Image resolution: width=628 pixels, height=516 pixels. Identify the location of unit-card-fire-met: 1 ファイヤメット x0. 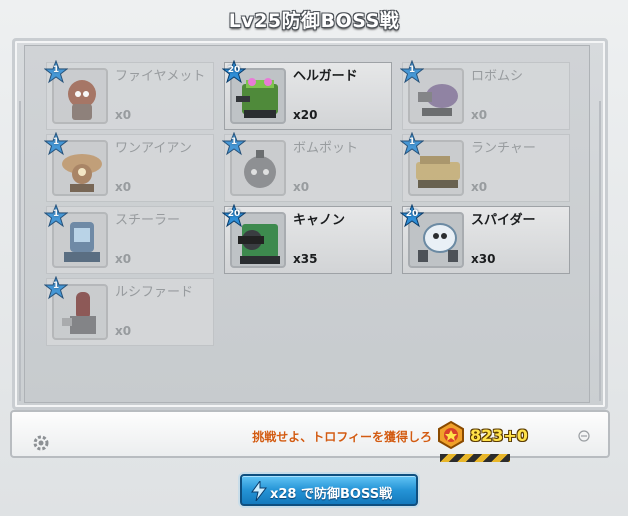
(128, 94).